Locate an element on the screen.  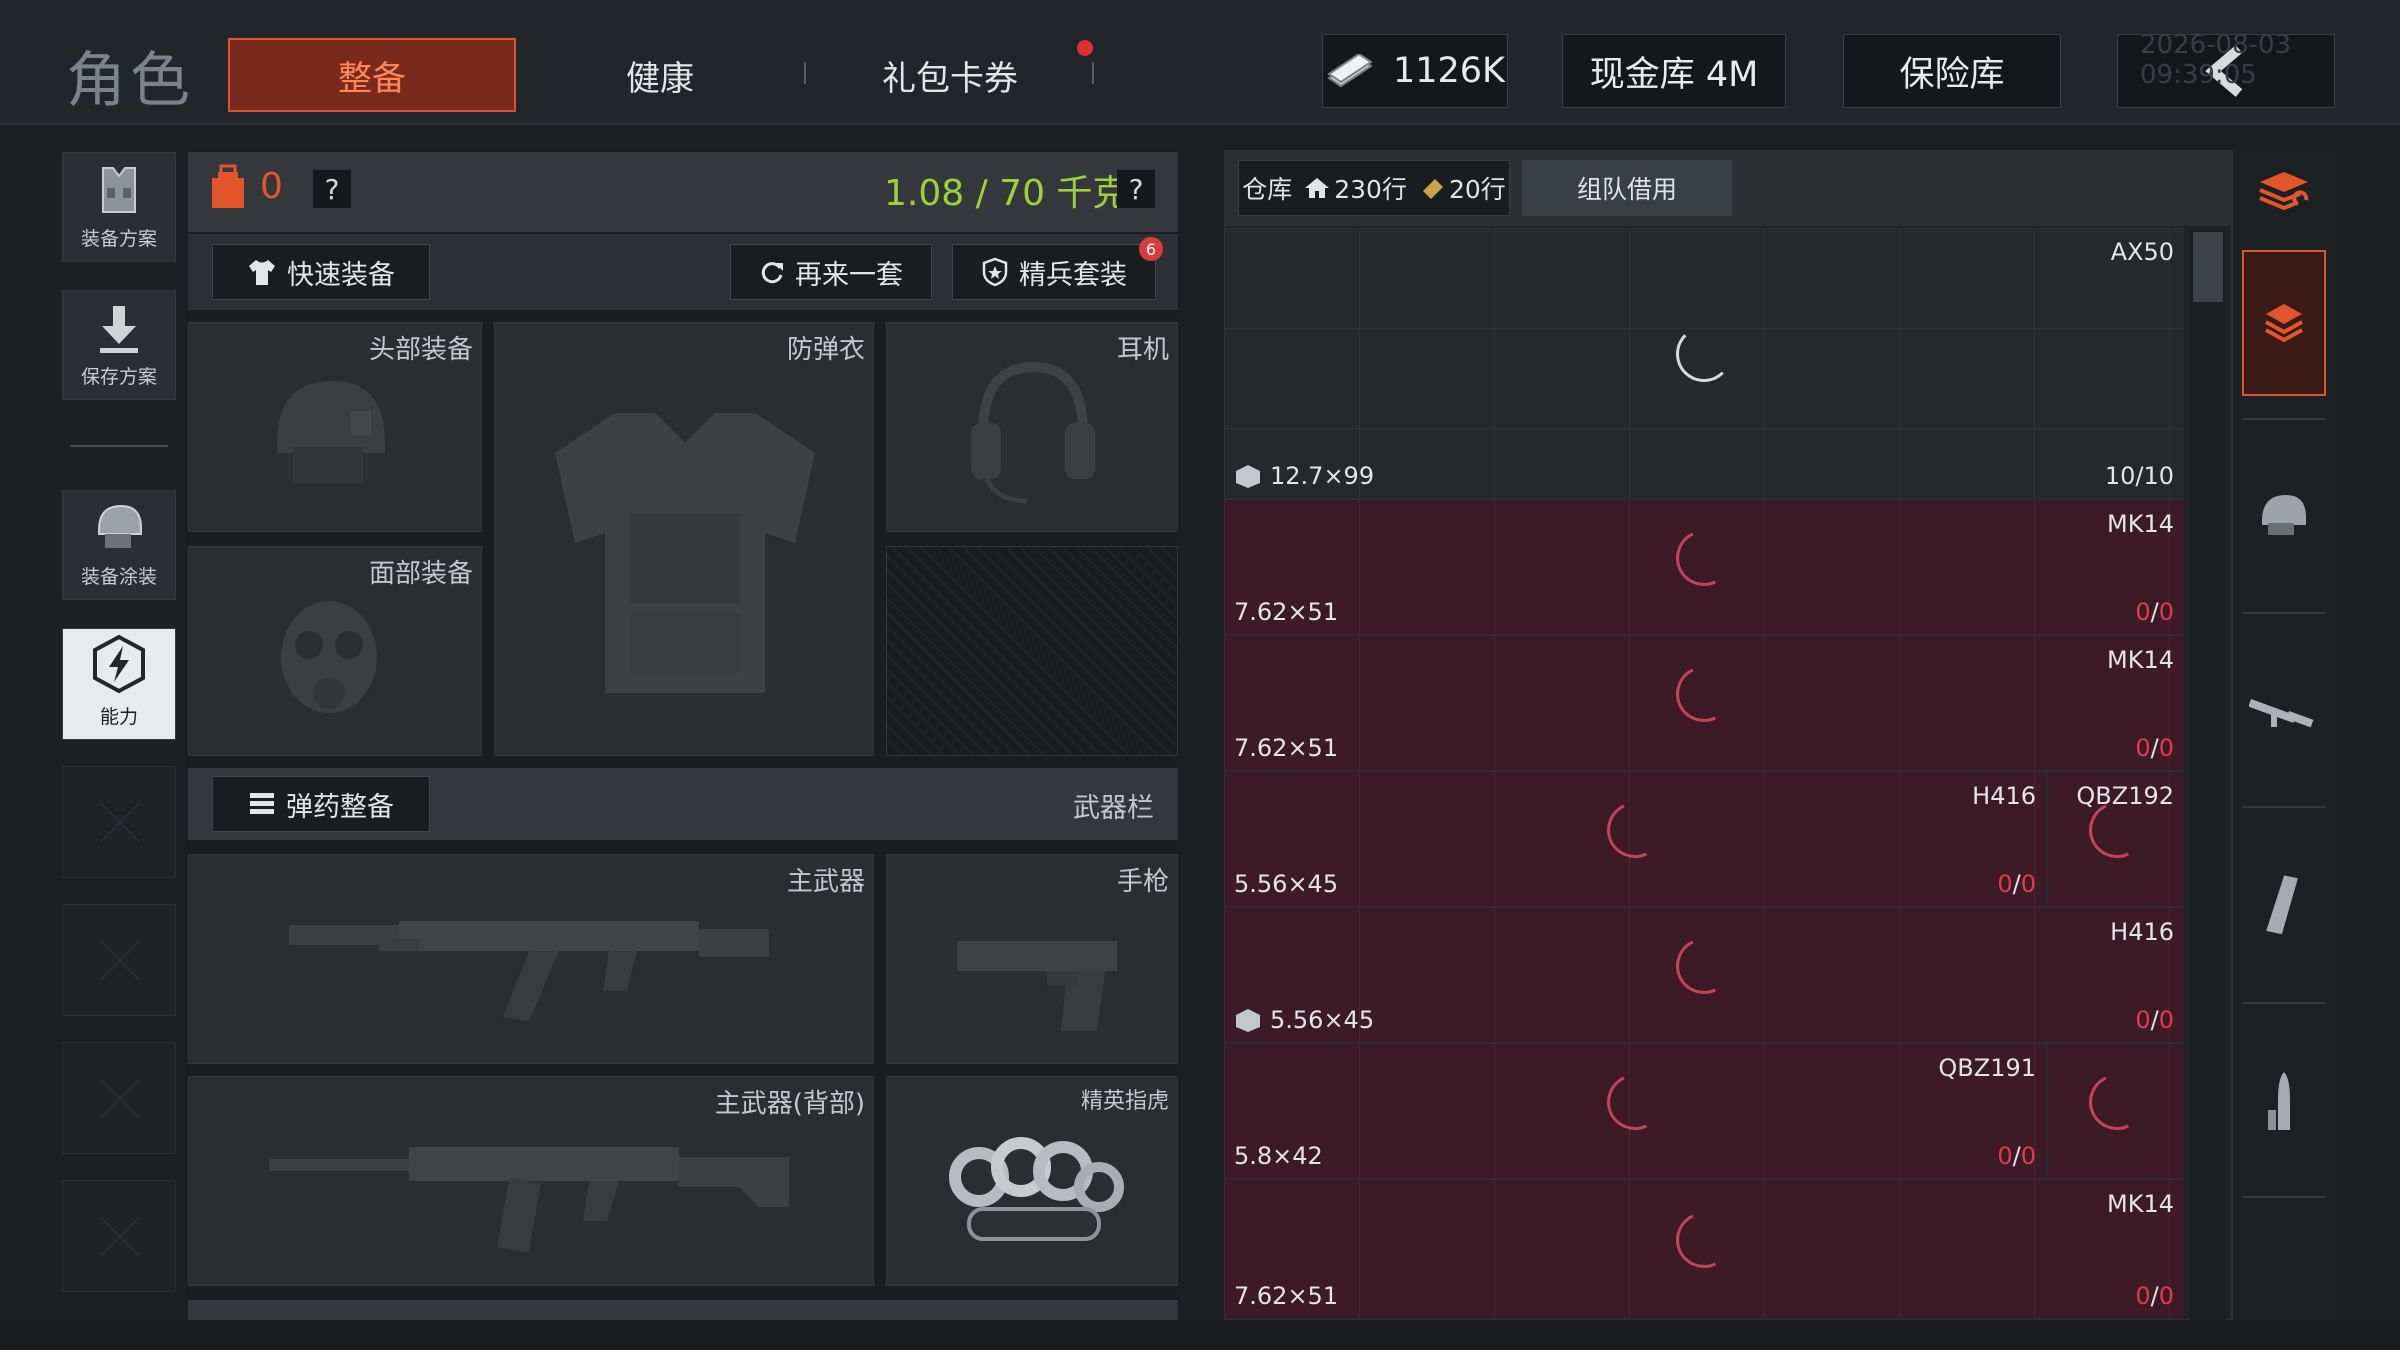
filter-magazine is located at coordinates (2284, 905).